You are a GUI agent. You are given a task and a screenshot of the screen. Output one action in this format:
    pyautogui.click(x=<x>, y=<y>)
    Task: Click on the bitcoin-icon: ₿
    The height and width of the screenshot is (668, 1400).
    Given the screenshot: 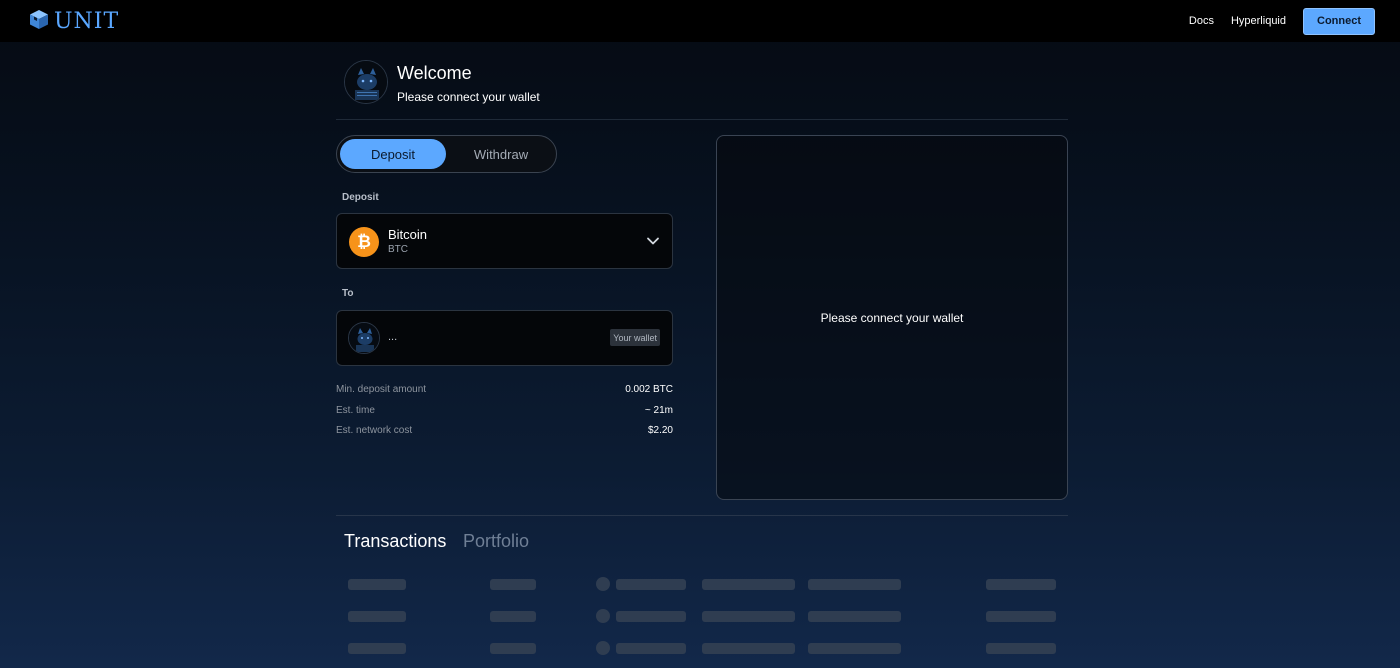 What is the action you would take?
    pyautogui.click(x=364, y=242)
    